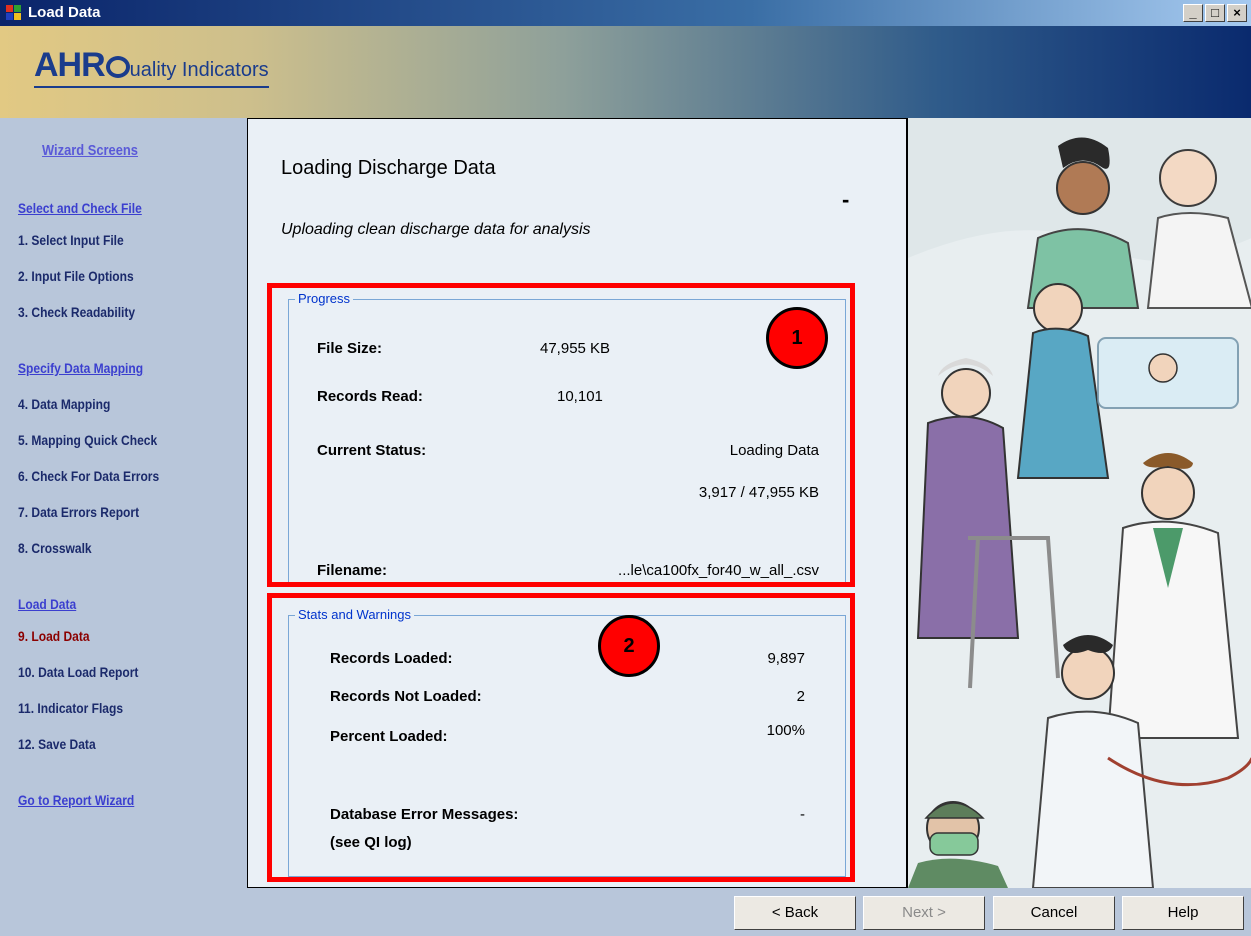 Image resolution: width=1251 pixels, height=936 pixels. I want to click on sidebar-heading: Wizard Screens, so click(90, 150).